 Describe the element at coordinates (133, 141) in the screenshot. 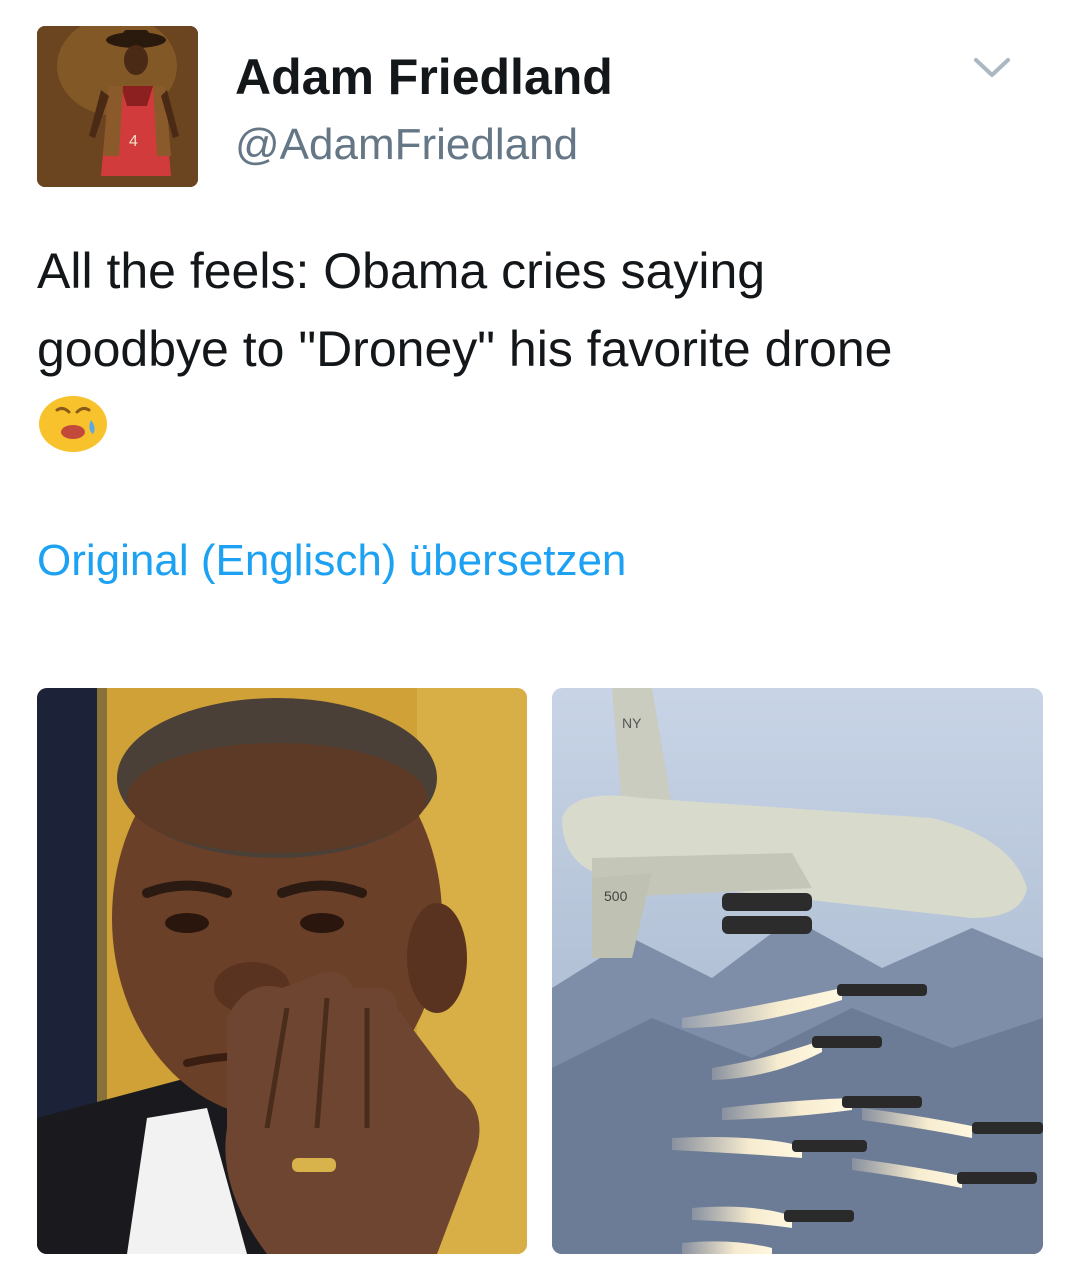

I see `svg-text: 4` at that location.